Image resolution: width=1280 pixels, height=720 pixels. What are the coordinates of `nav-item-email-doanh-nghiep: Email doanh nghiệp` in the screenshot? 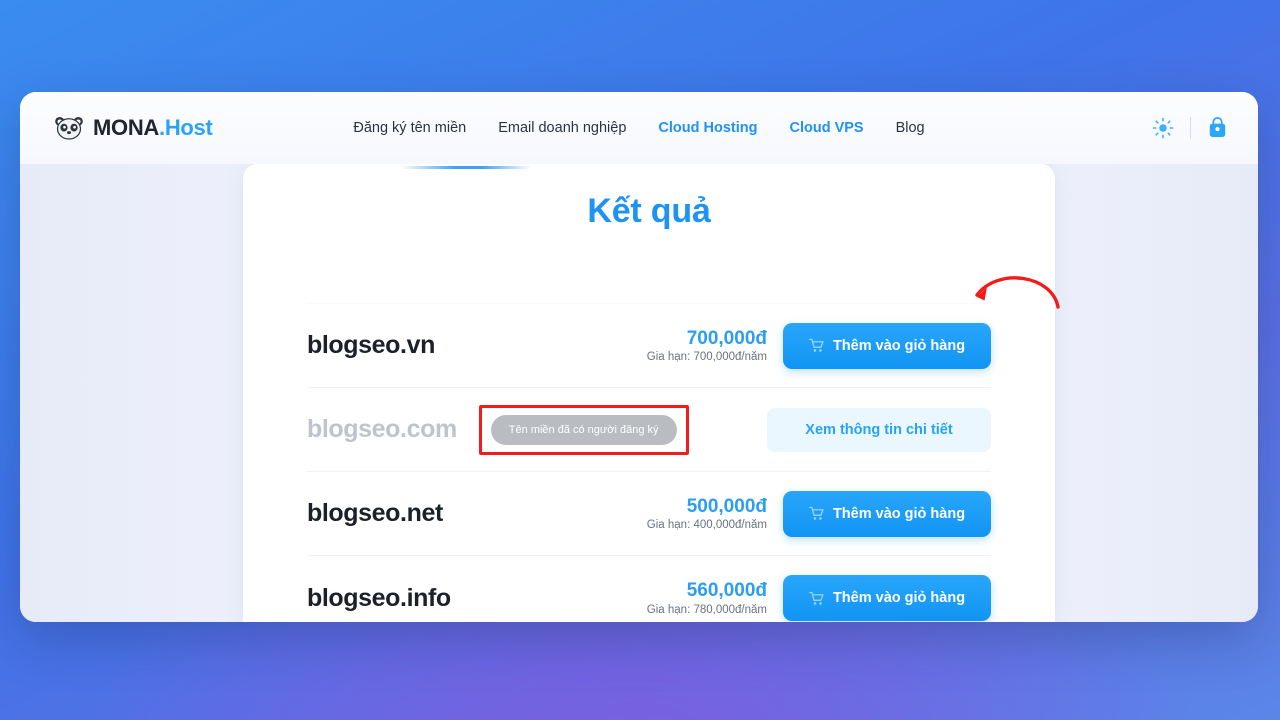 It's located at (562, 128).